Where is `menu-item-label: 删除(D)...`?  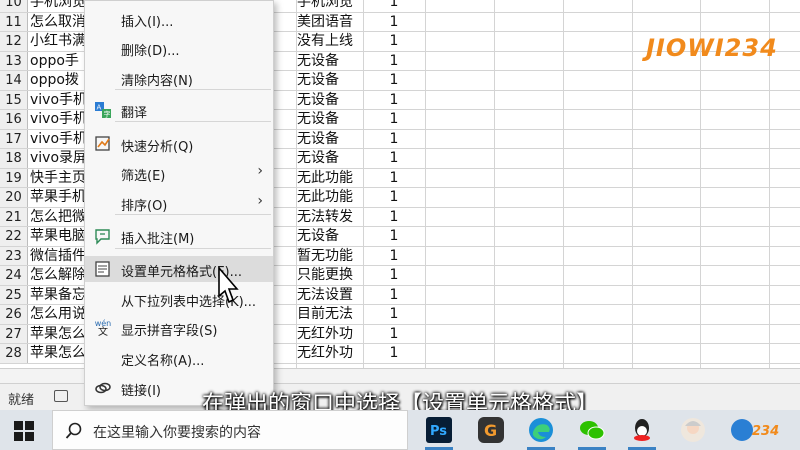 menu-item-label: 删除(D)... is located at coordinates (150, 51).